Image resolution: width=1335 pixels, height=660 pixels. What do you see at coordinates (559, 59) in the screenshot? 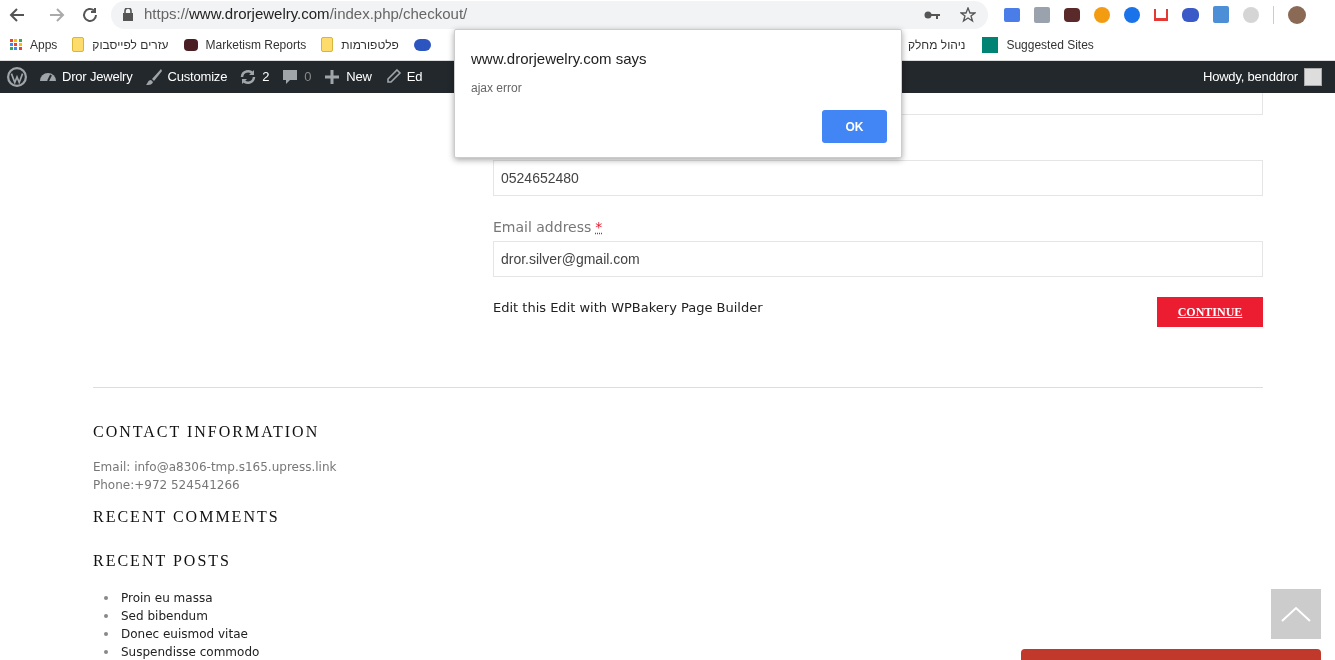
I see `dialog-title: www.drorjewelry.com says` at bounding box center [559, 59].